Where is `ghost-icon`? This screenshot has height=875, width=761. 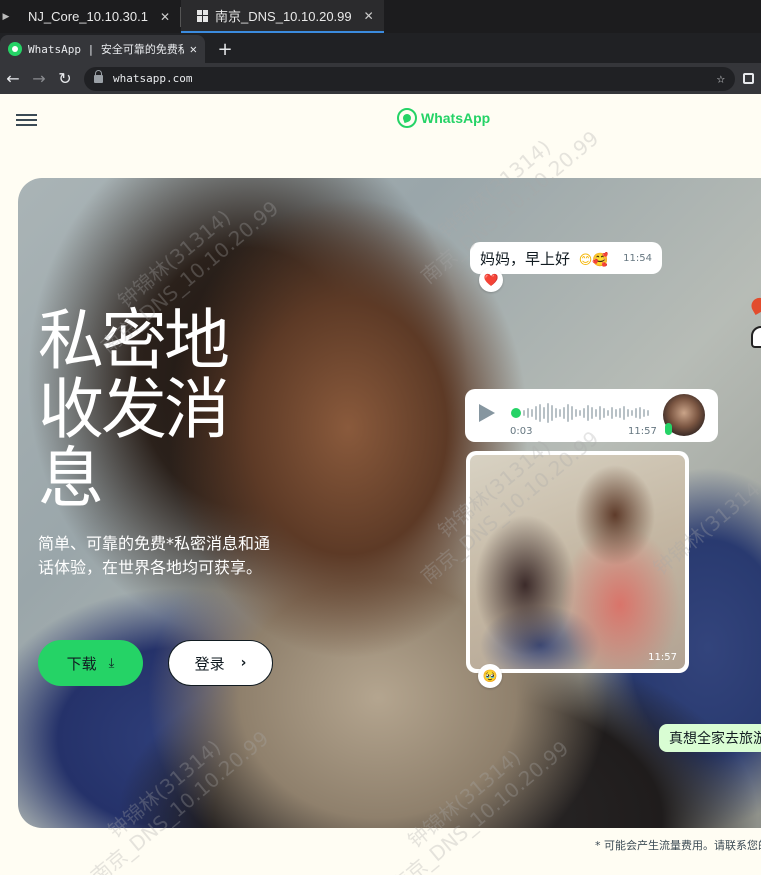 ghost-icon is located at coordinates (756, 337).